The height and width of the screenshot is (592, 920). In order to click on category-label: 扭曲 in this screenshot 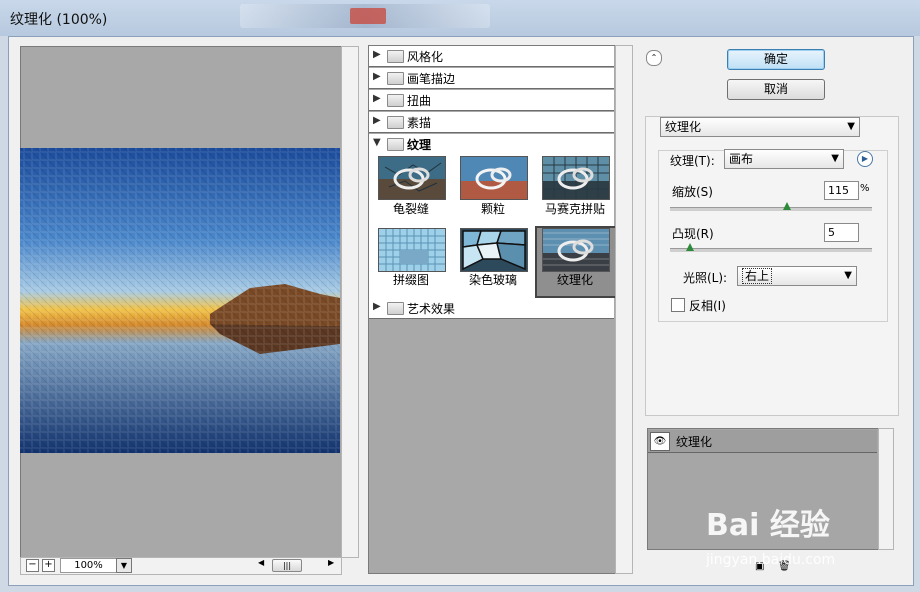, I will do `click(419, 101)`.